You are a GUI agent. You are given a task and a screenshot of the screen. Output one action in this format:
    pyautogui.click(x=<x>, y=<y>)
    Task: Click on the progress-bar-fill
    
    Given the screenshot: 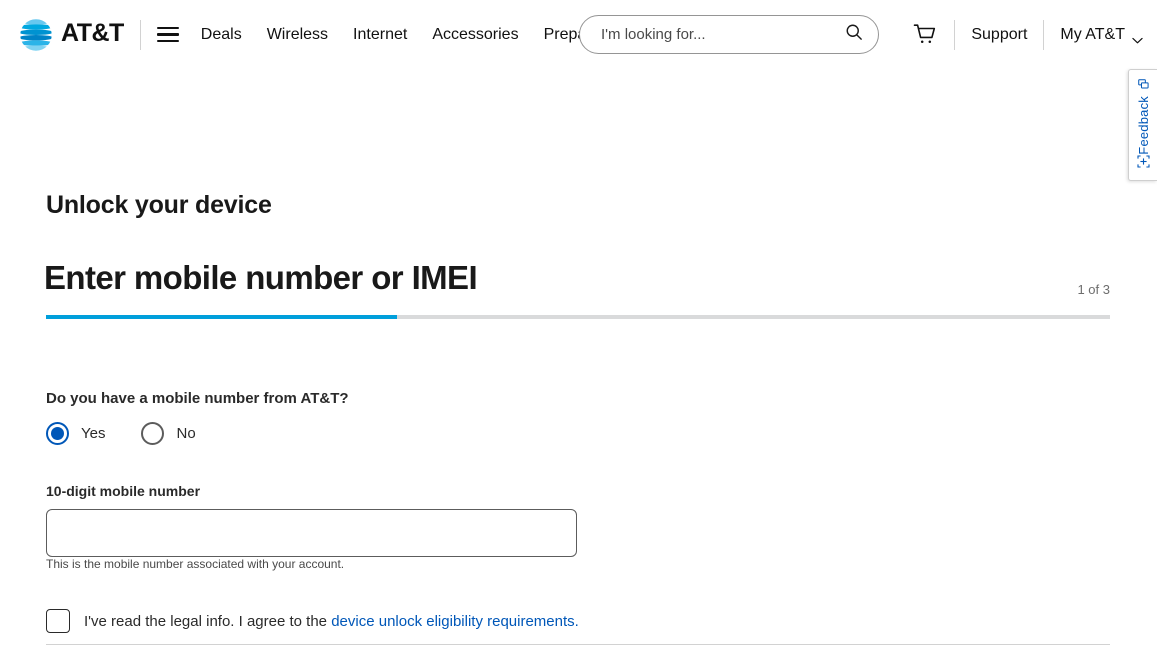 What is the action you would take?
    pyautogui.click(x=222, y=317)
    